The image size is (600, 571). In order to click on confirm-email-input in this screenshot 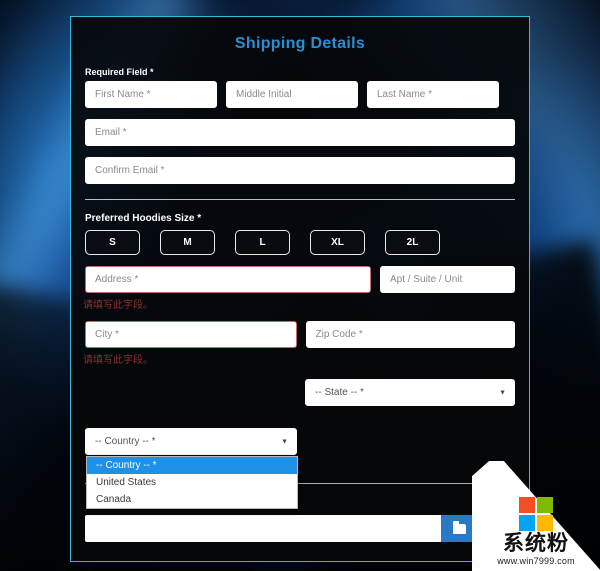, I will do `click(300, 170)`.